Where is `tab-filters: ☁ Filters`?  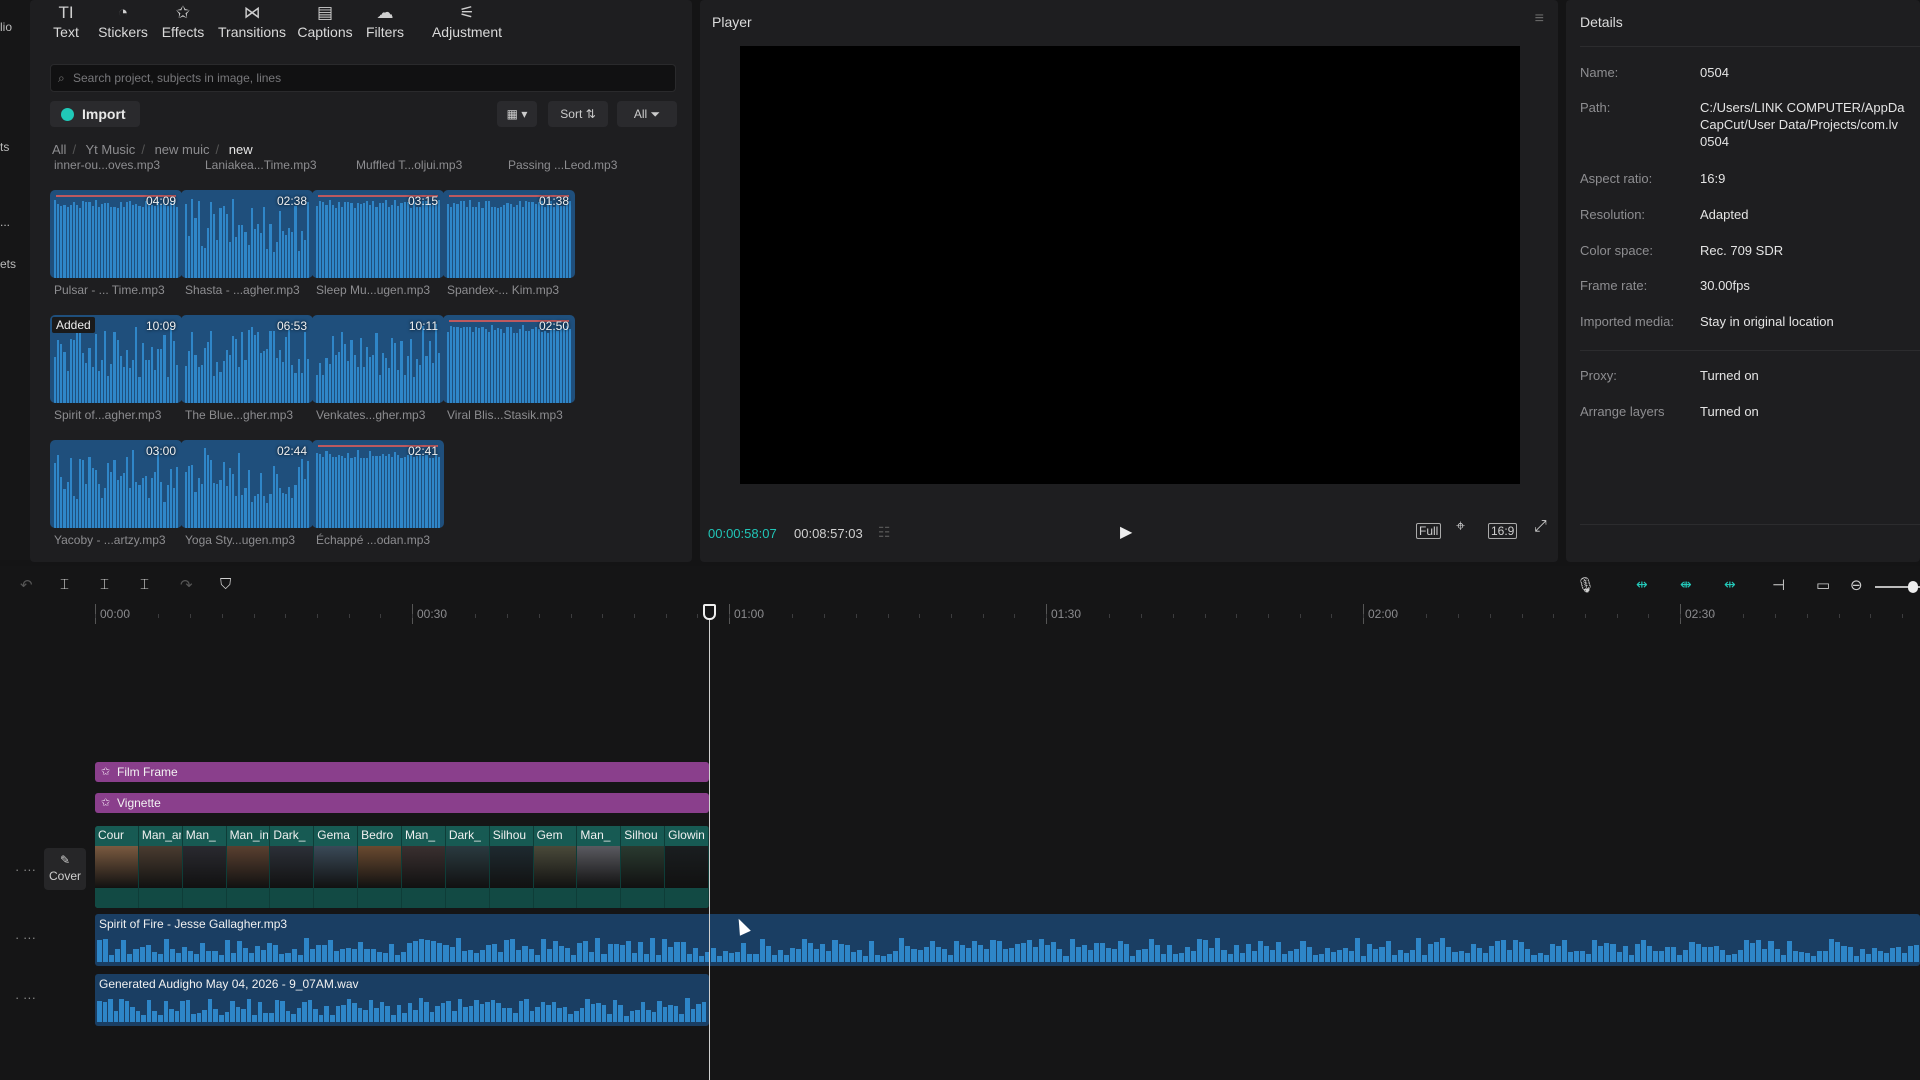
tab-filters: ☁ Filters is located at coordinates (385, 21).